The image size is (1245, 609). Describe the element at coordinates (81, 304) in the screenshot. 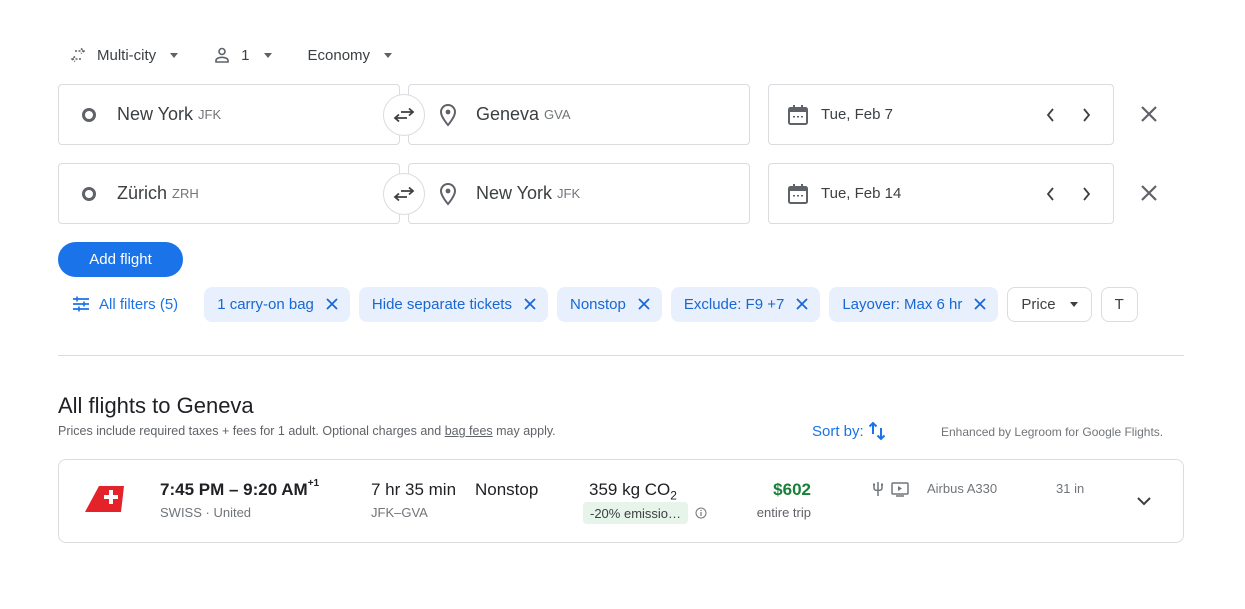

I see `filter-sliders-icon` at that location.